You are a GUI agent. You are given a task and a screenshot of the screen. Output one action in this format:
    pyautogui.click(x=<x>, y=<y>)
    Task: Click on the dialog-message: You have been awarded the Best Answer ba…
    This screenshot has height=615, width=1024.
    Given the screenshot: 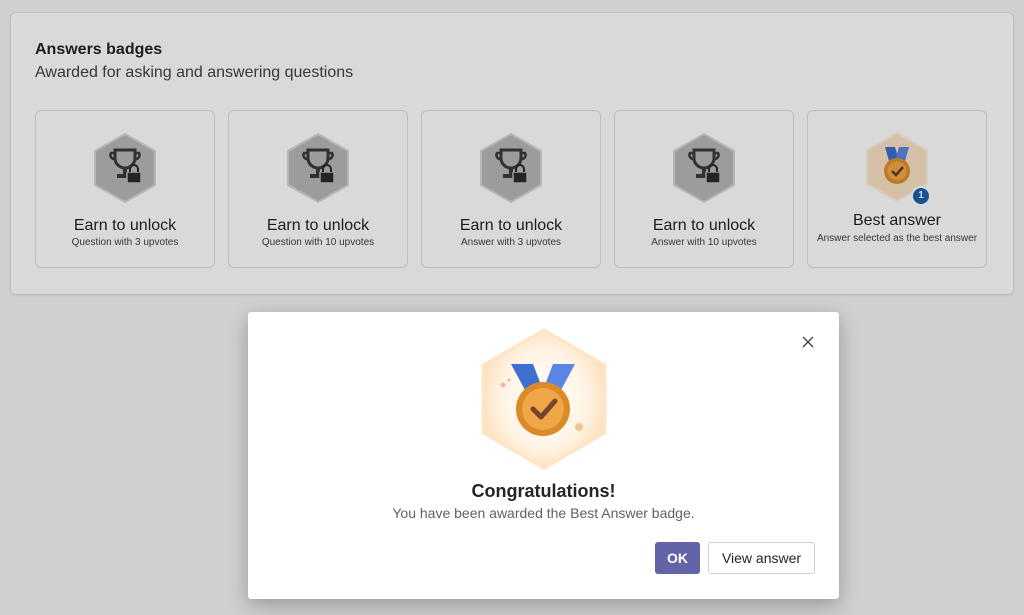 What is the action you would take?
    pyautogui.click(x=543, y=513)
    